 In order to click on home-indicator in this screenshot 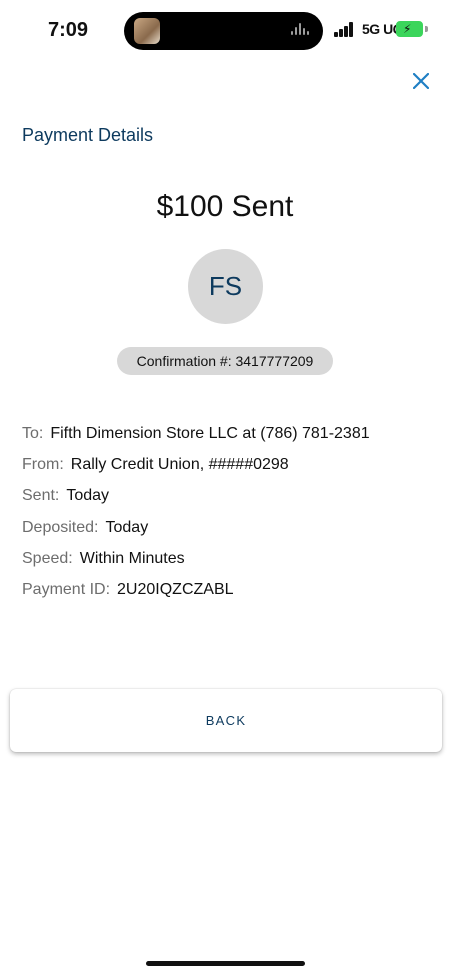, I will do `click(225, 963)`.